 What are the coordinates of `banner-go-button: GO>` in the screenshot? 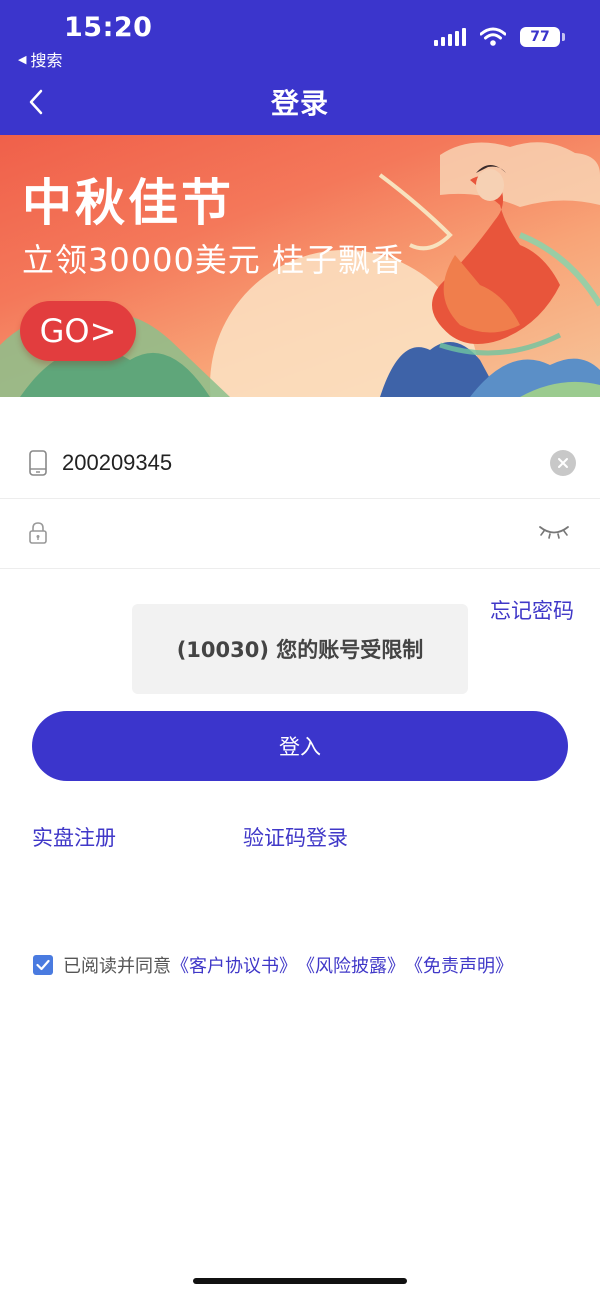 It's located at (78, 331).